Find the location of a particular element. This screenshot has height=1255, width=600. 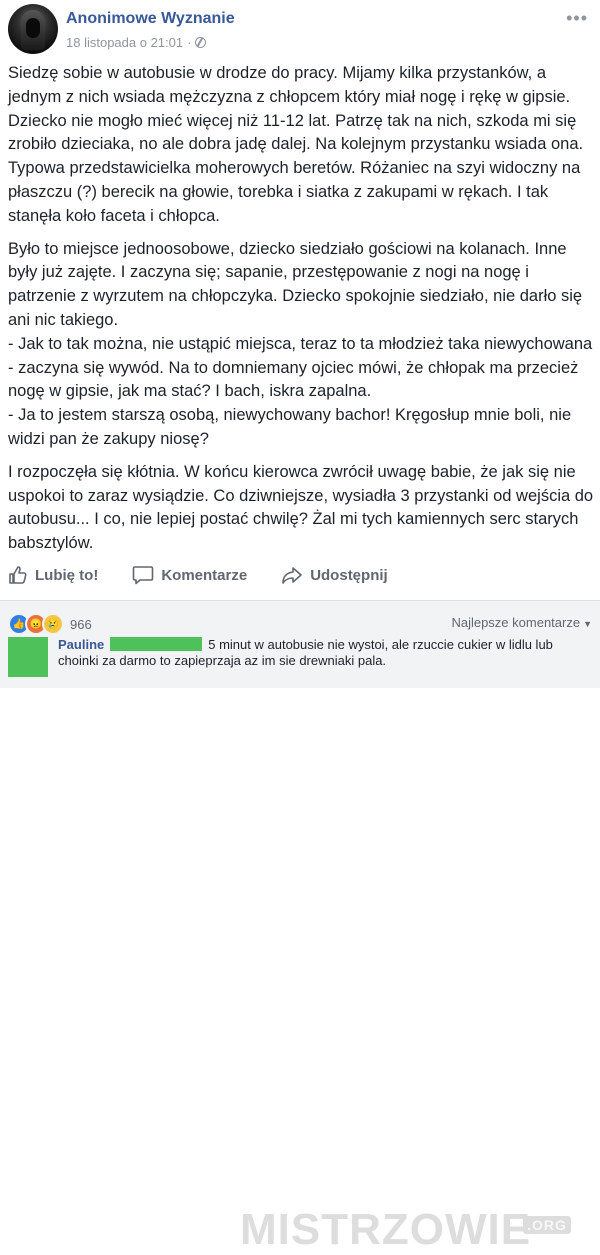

post-timestamp: 18 listopada o 21:01 is located at coordinates (124, 42).